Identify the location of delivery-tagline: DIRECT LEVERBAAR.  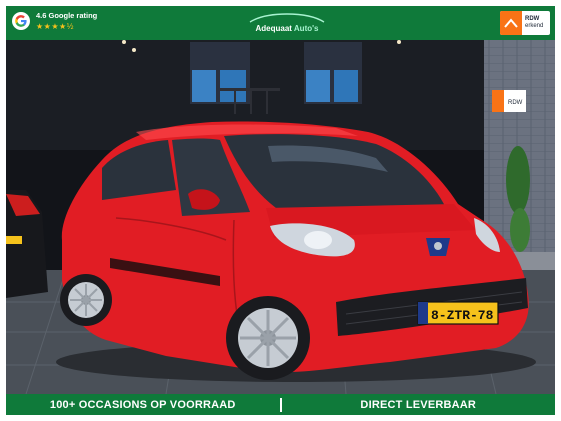
(418, 404).